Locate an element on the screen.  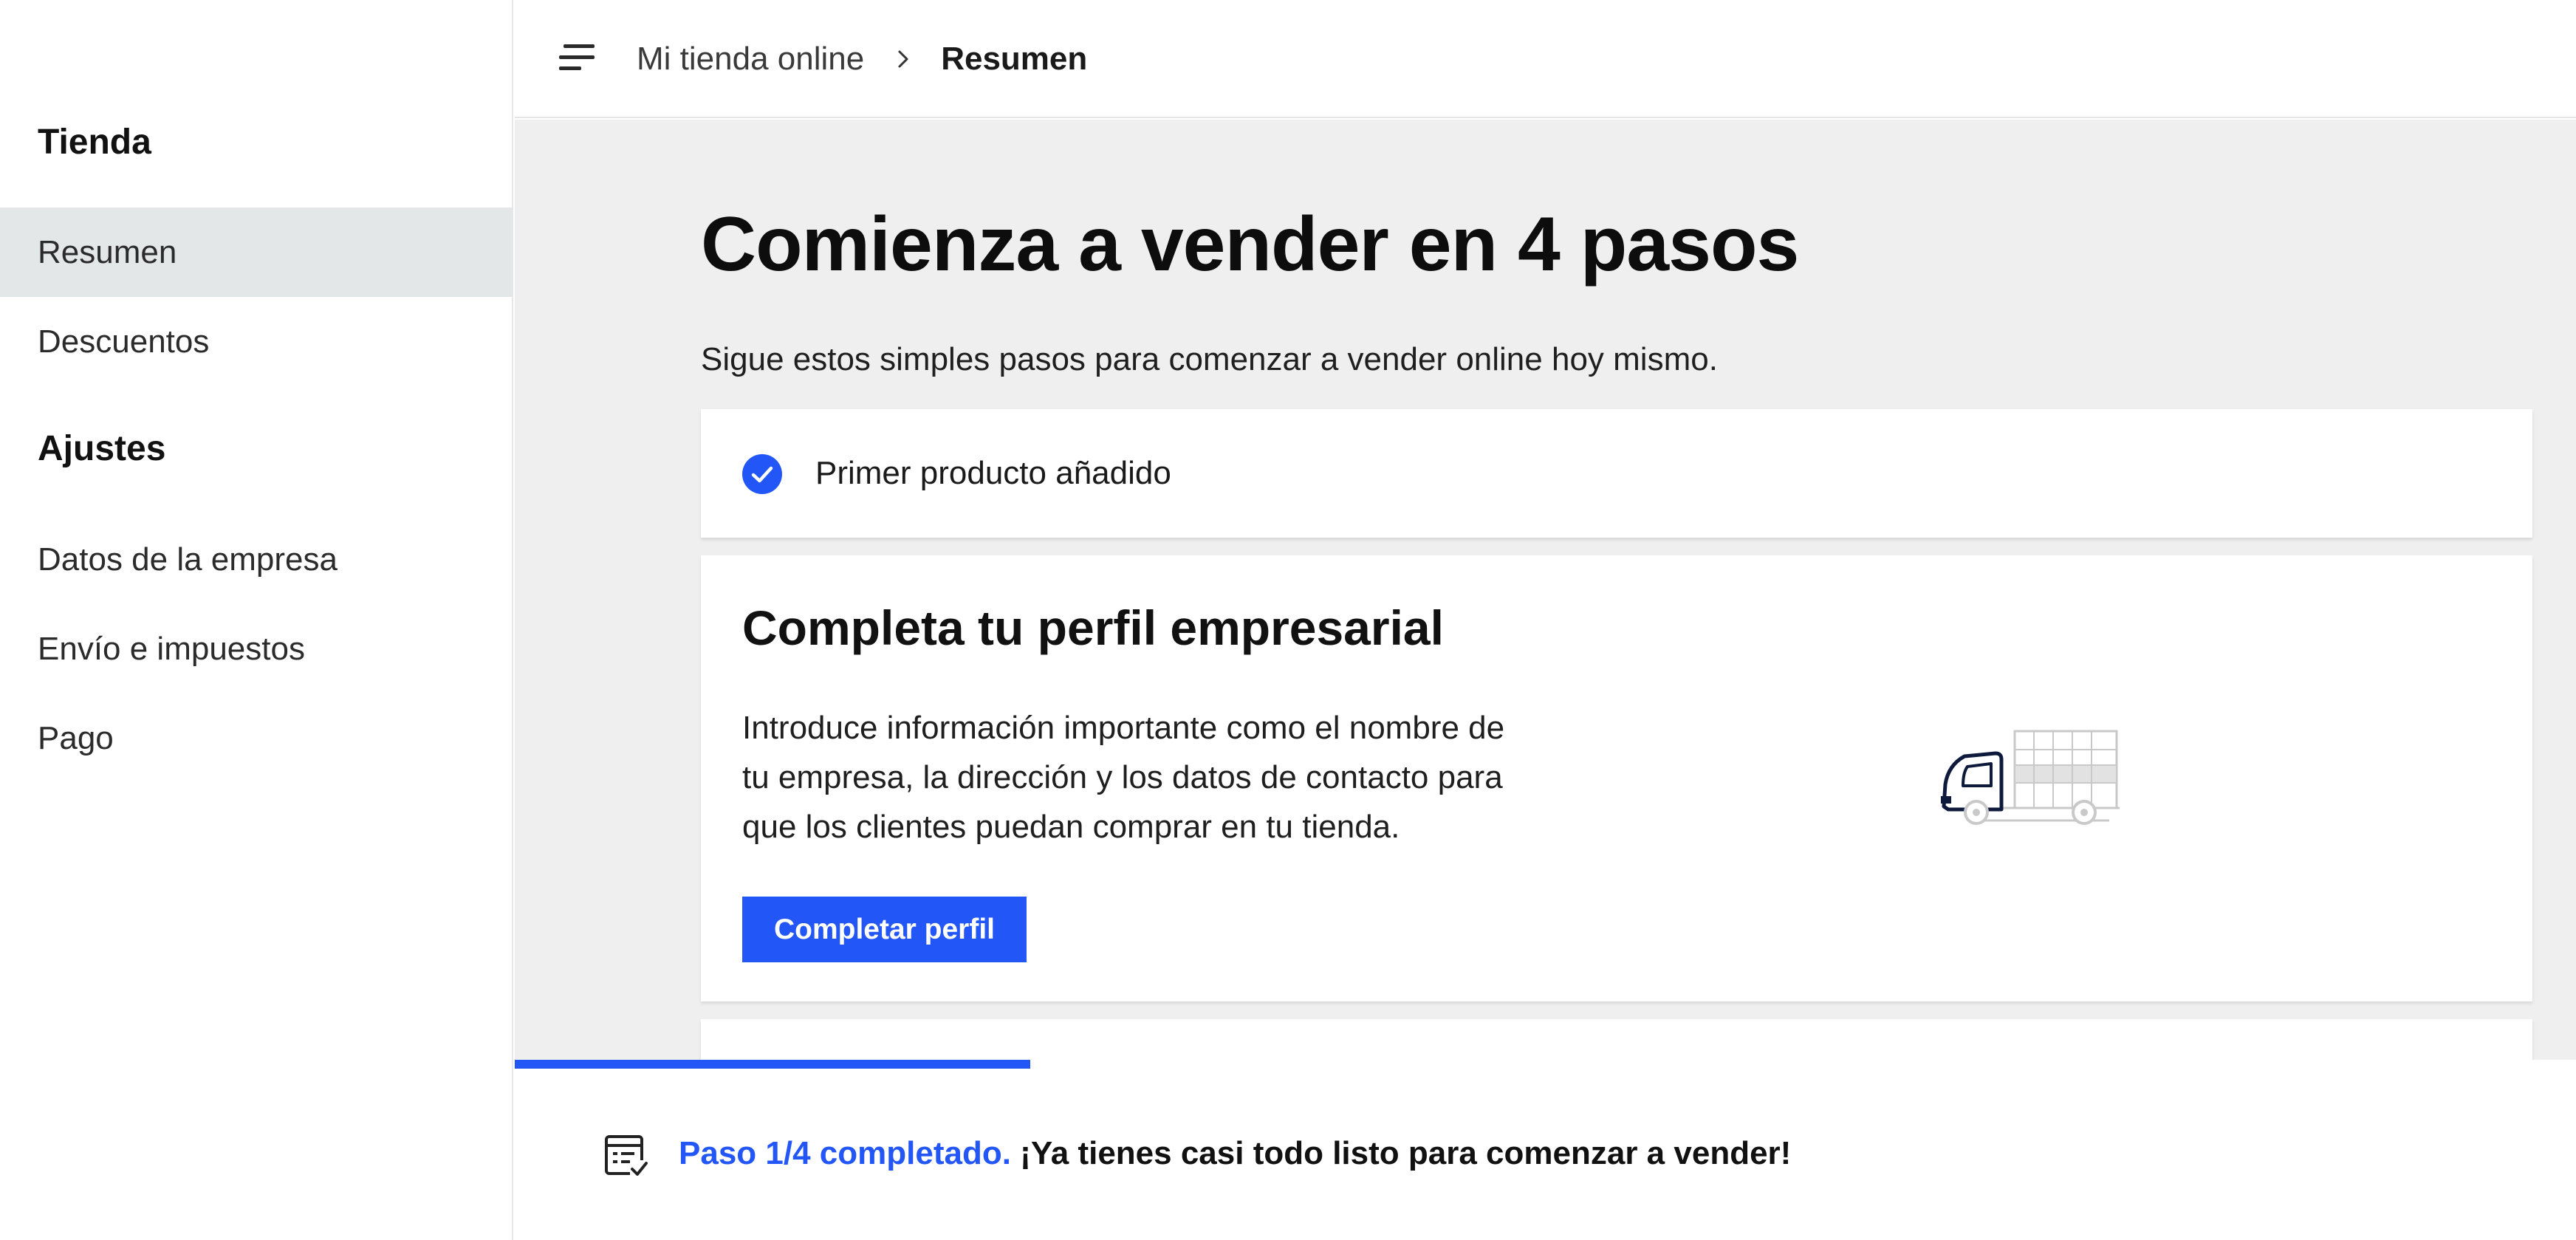
sidebar-item-label: Datos de la empresa is located at coordinates (188, 559).